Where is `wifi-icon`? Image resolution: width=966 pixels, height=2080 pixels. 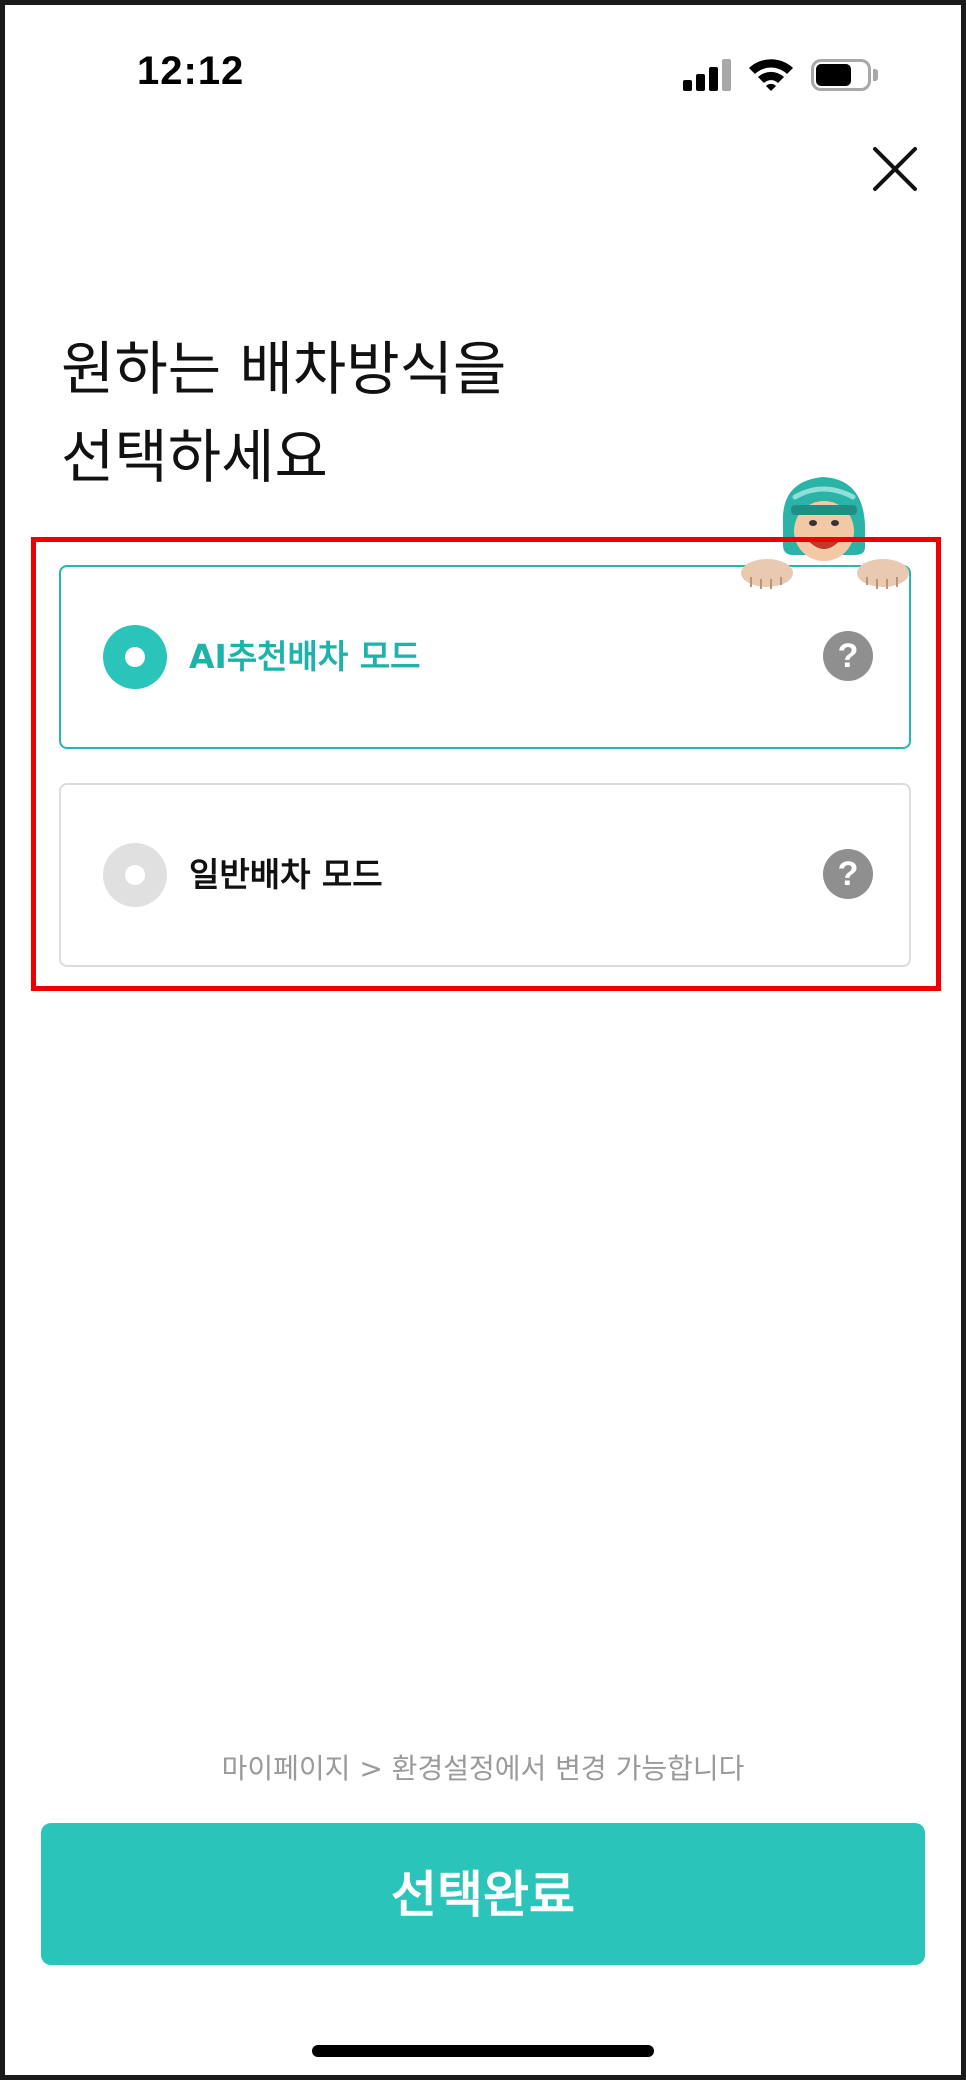 wifi-icon is located at coordinates (771, 75).